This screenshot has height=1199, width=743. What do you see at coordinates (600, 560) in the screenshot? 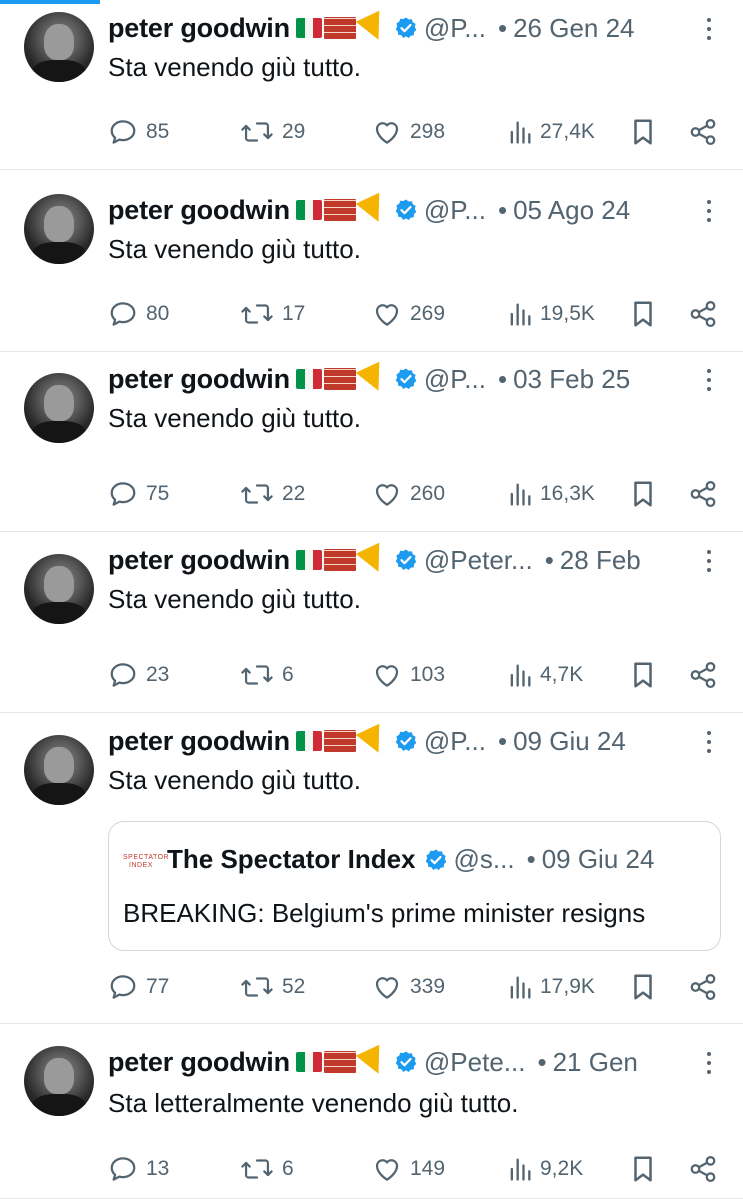
I see `tweet-date: 28 Feb` at bounding box center [600, 560].